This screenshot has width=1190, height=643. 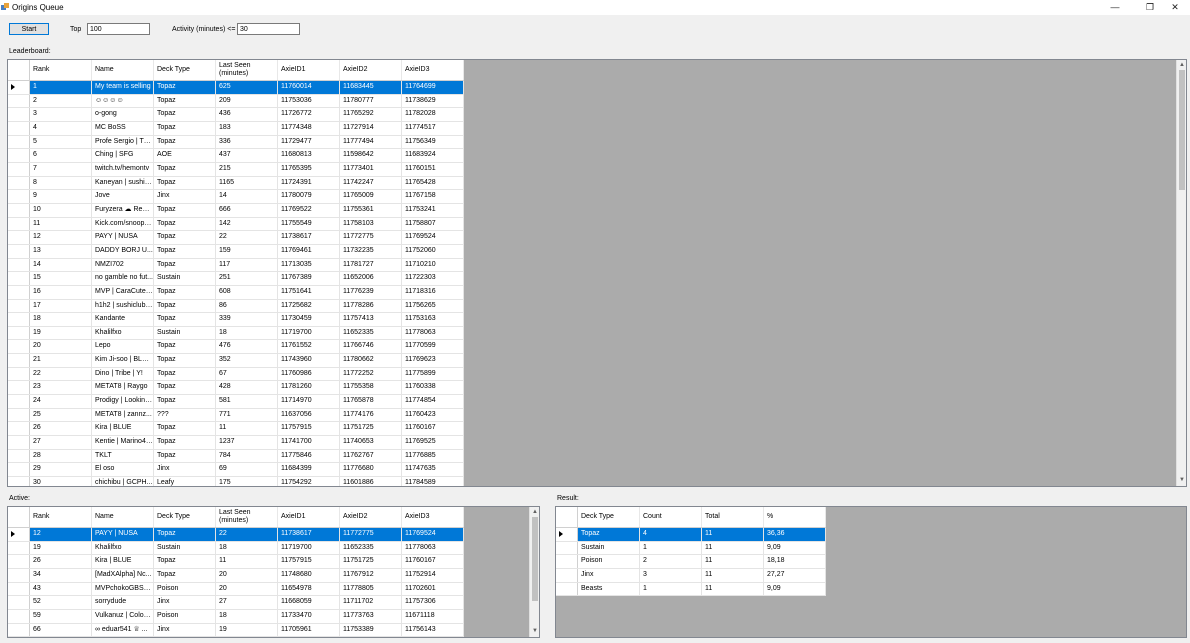 I want to click on column-header-axie-id1: AxieID1, so click(x=309, y=517).